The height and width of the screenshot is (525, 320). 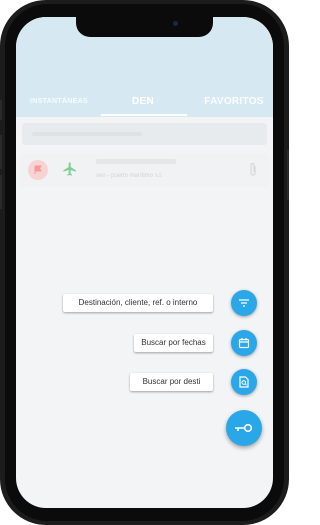 What do you see at coordinates (234, 101) in the screenshot?
I see `tab-favoritos: FAVORITOS` at bounding box center [234, 101].